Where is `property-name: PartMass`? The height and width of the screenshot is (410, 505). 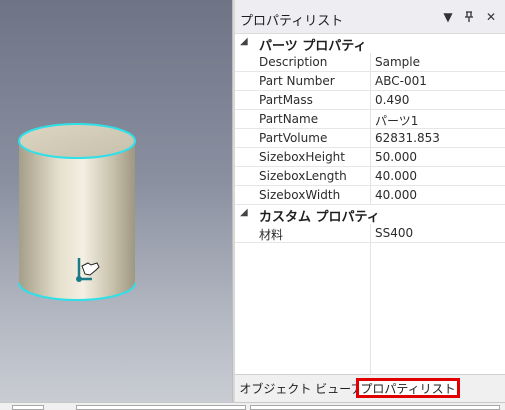
property-name: PartMass is located at coordinates (286, 100).